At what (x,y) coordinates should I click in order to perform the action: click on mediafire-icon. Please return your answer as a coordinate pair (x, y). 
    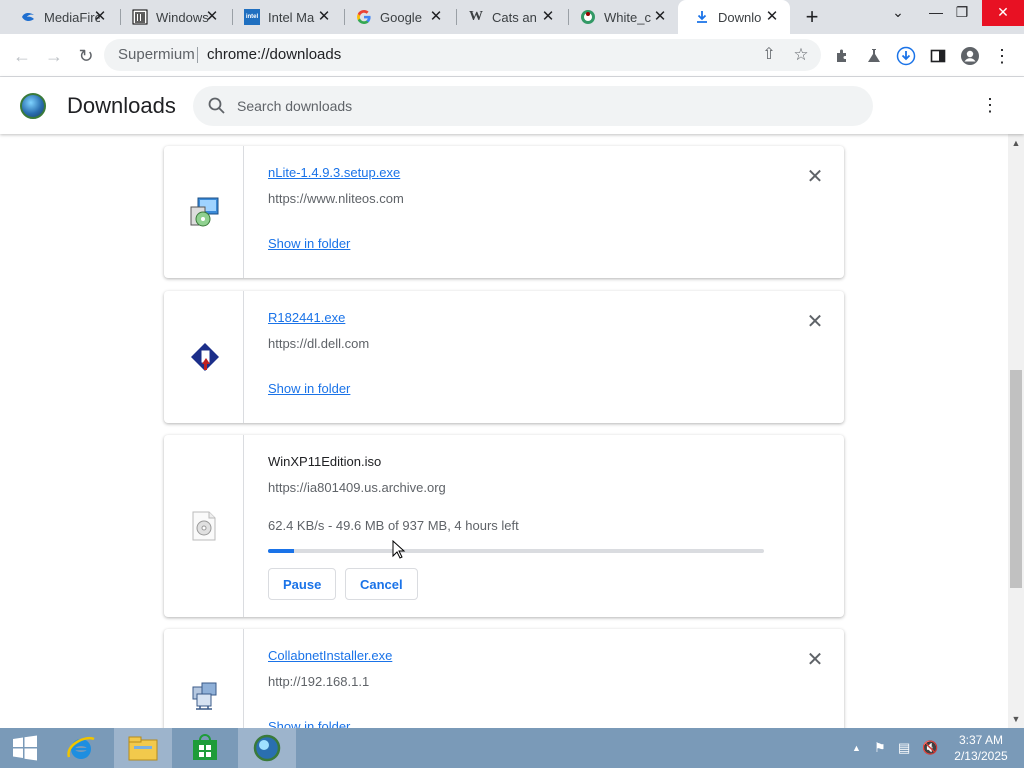
    Looking at the image, I should click on (28, 17).